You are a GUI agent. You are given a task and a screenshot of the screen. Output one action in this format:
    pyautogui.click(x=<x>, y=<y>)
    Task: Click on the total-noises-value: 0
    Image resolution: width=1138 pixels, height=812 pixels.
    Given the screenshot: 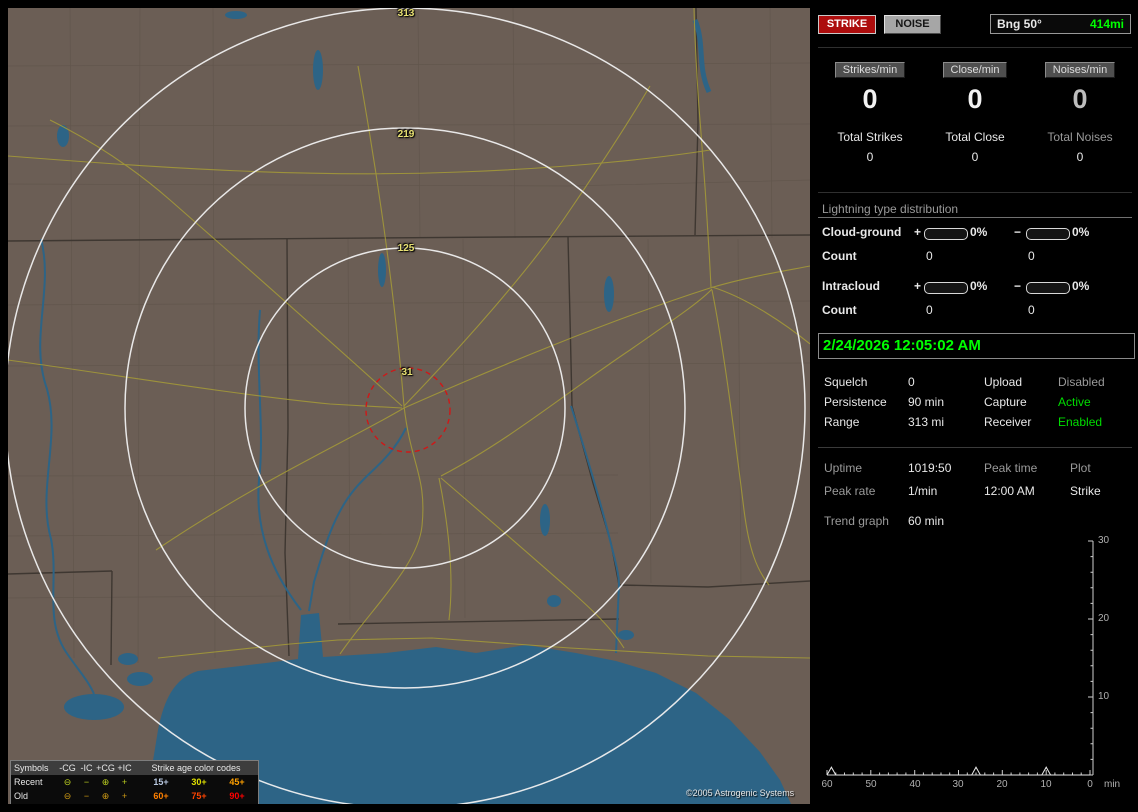 What is the action you would take?
    pyautogui.click(x=1080, y=157)
    